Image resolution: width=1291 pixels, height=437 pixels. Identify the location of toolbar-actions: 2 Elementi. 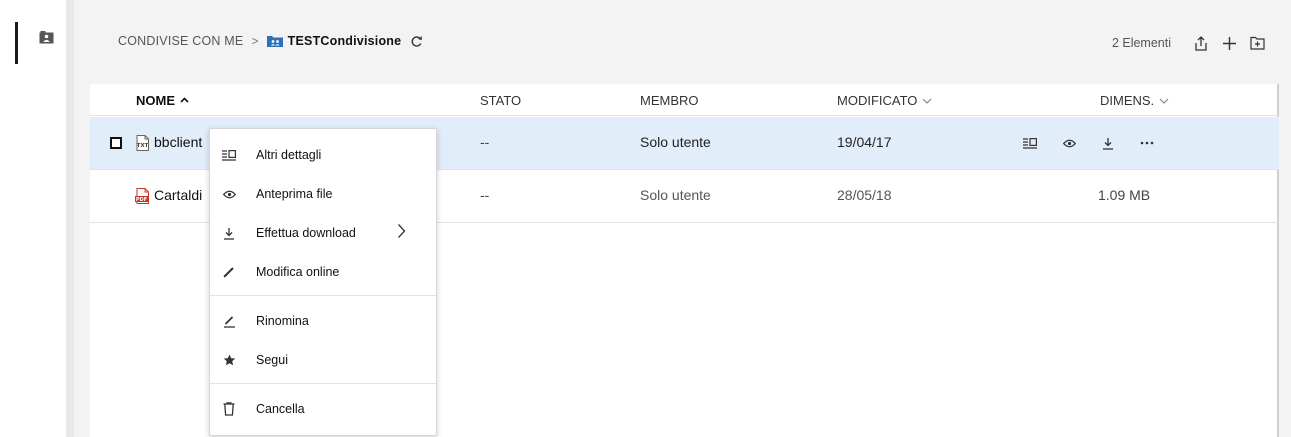
(1190, 43).